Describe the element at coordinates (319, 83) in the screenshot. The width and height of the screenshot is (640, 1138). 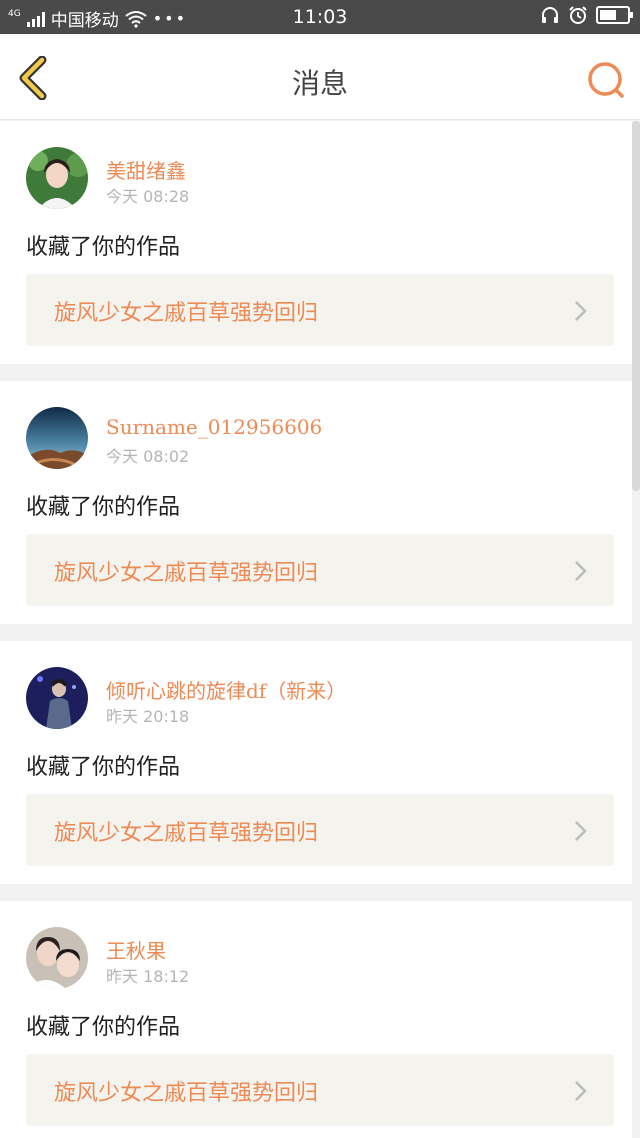
I see `page-title: 消息` at that location.